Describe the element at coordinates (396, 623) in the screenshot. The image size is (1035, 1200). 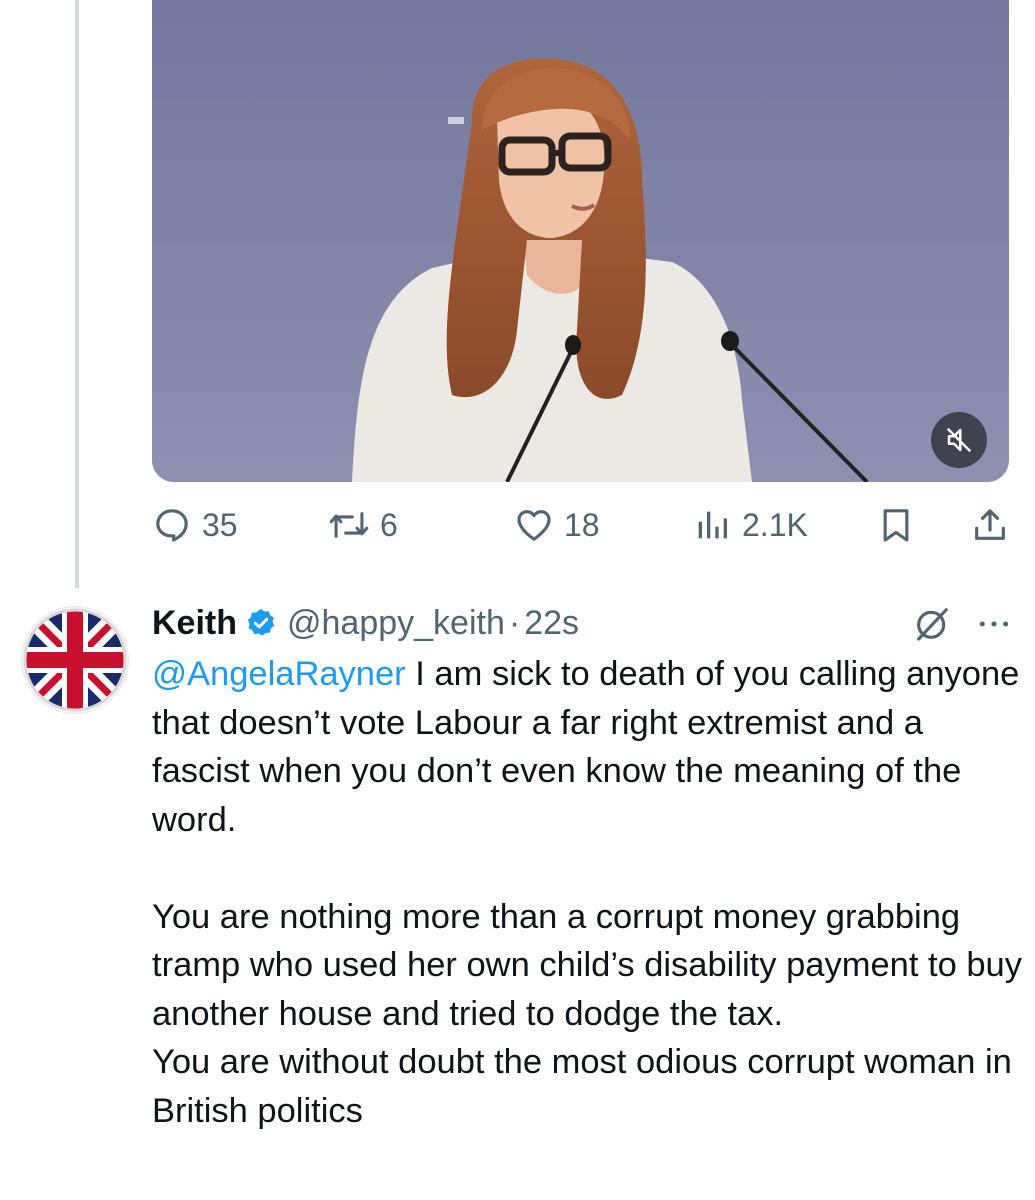
I see `user-handle: @happy_keith` at that location.